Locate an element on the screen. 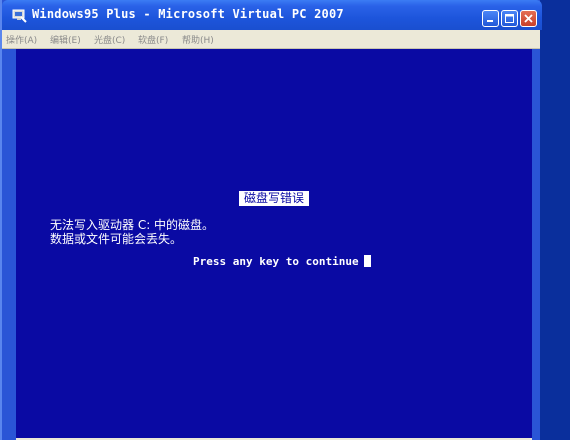 This screenshot has width=570, height=440. virtual-pc-icon is located at coordinates (19, 16).